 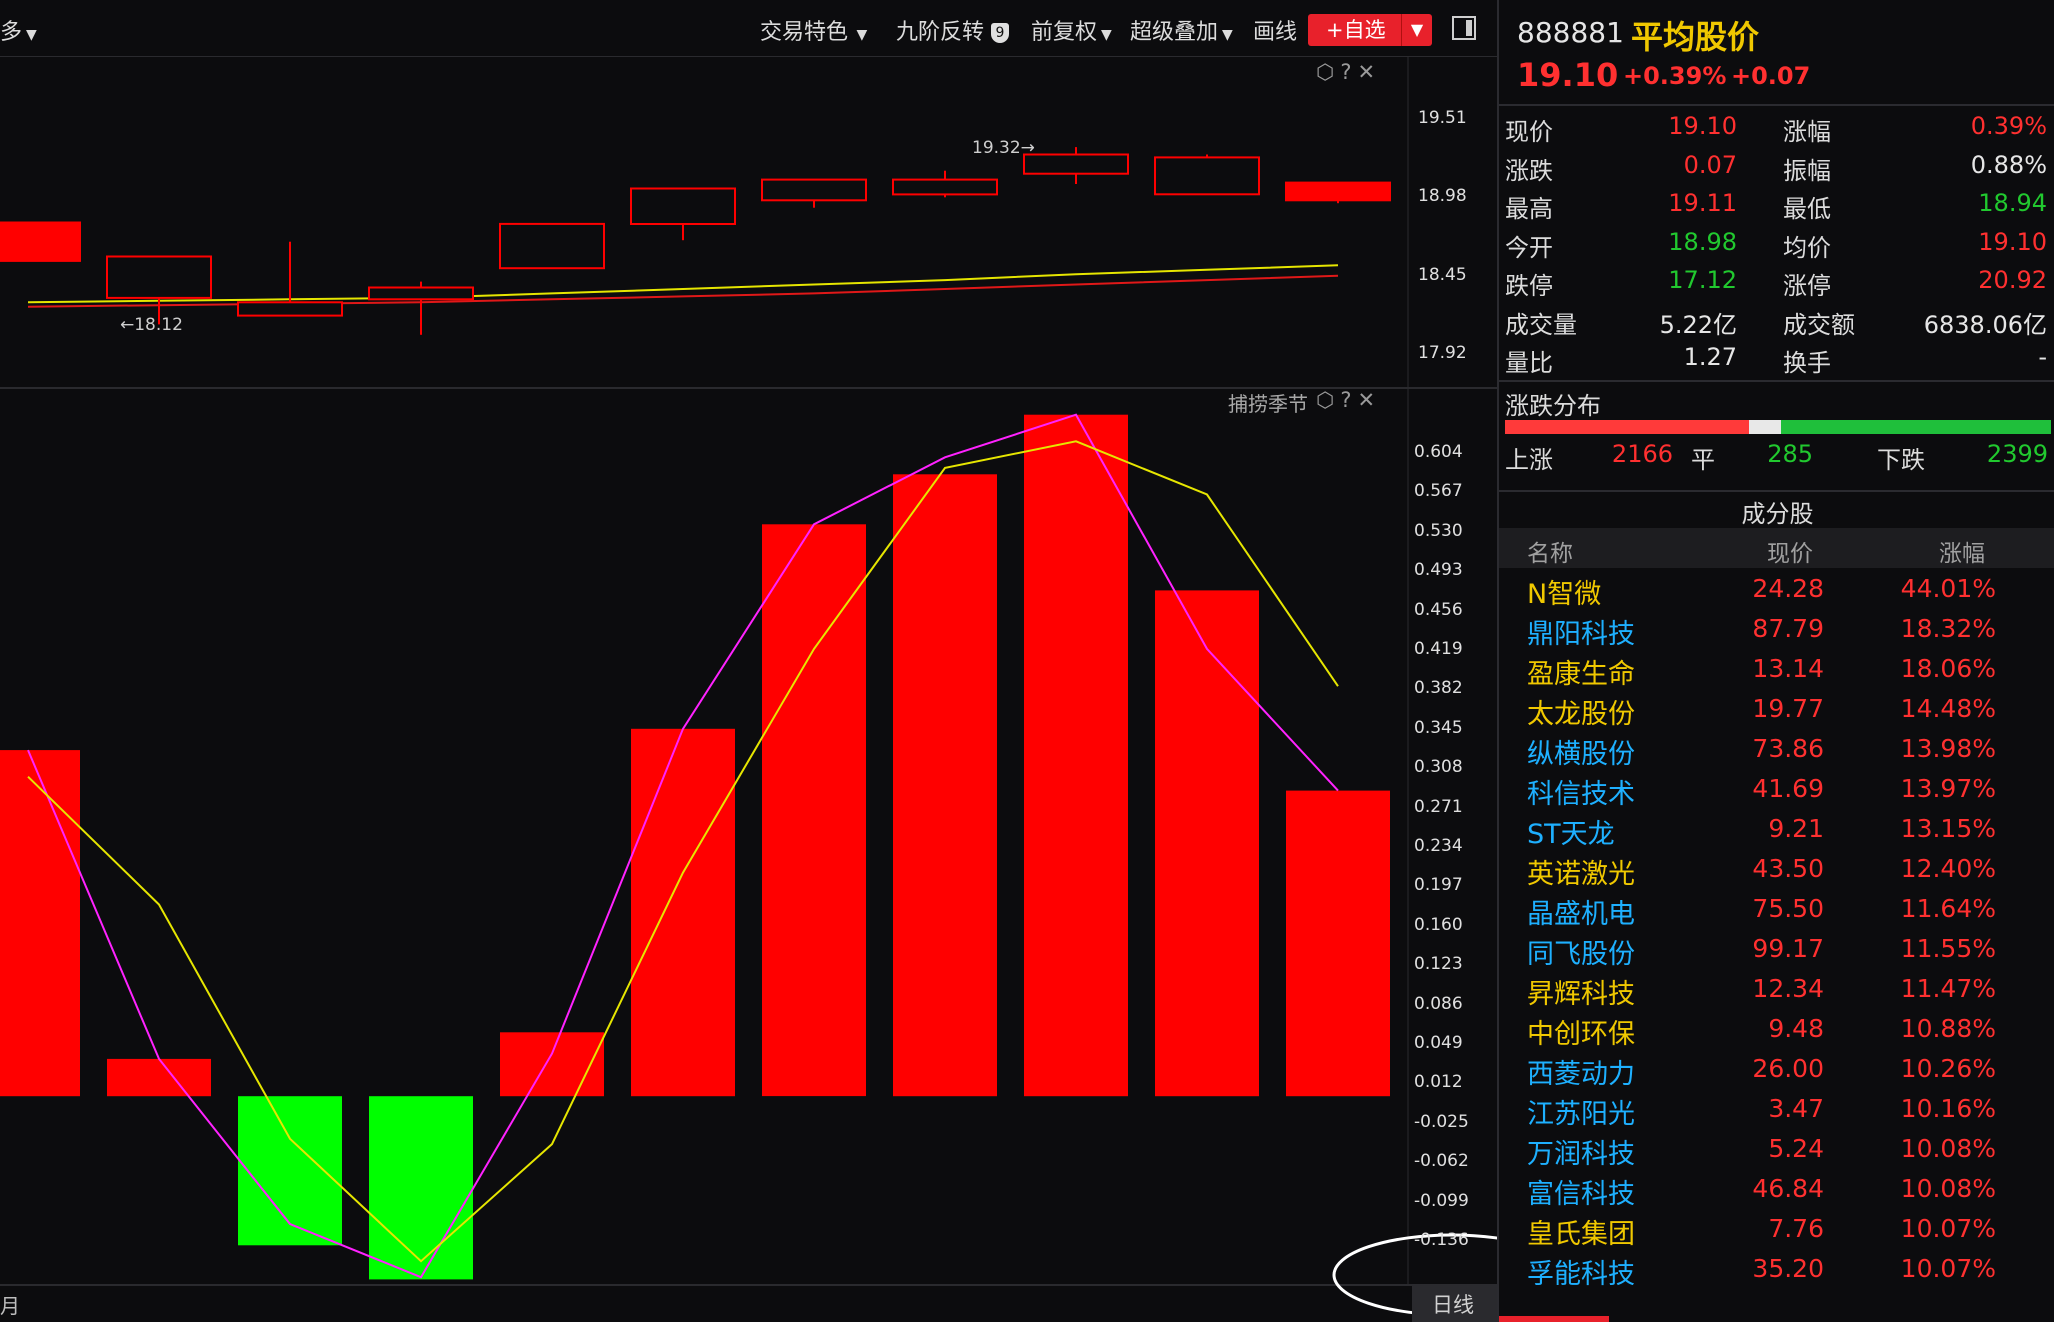 What do you see at coordinates (1529, 460) in the screenshot?
I see `up-label: 上涨` at bounding box center [1529, 460].